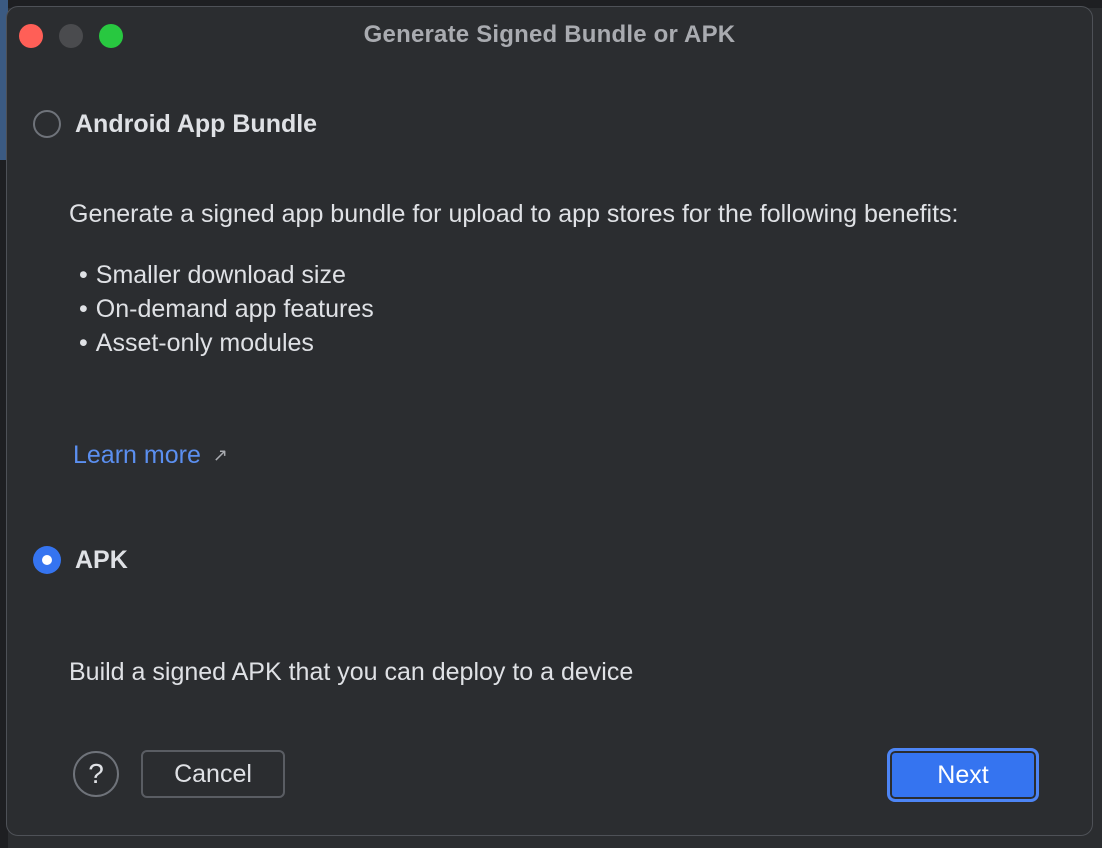  I want to click on dialog-title: Generate Signed Bundle or APK, so click(549, 34).